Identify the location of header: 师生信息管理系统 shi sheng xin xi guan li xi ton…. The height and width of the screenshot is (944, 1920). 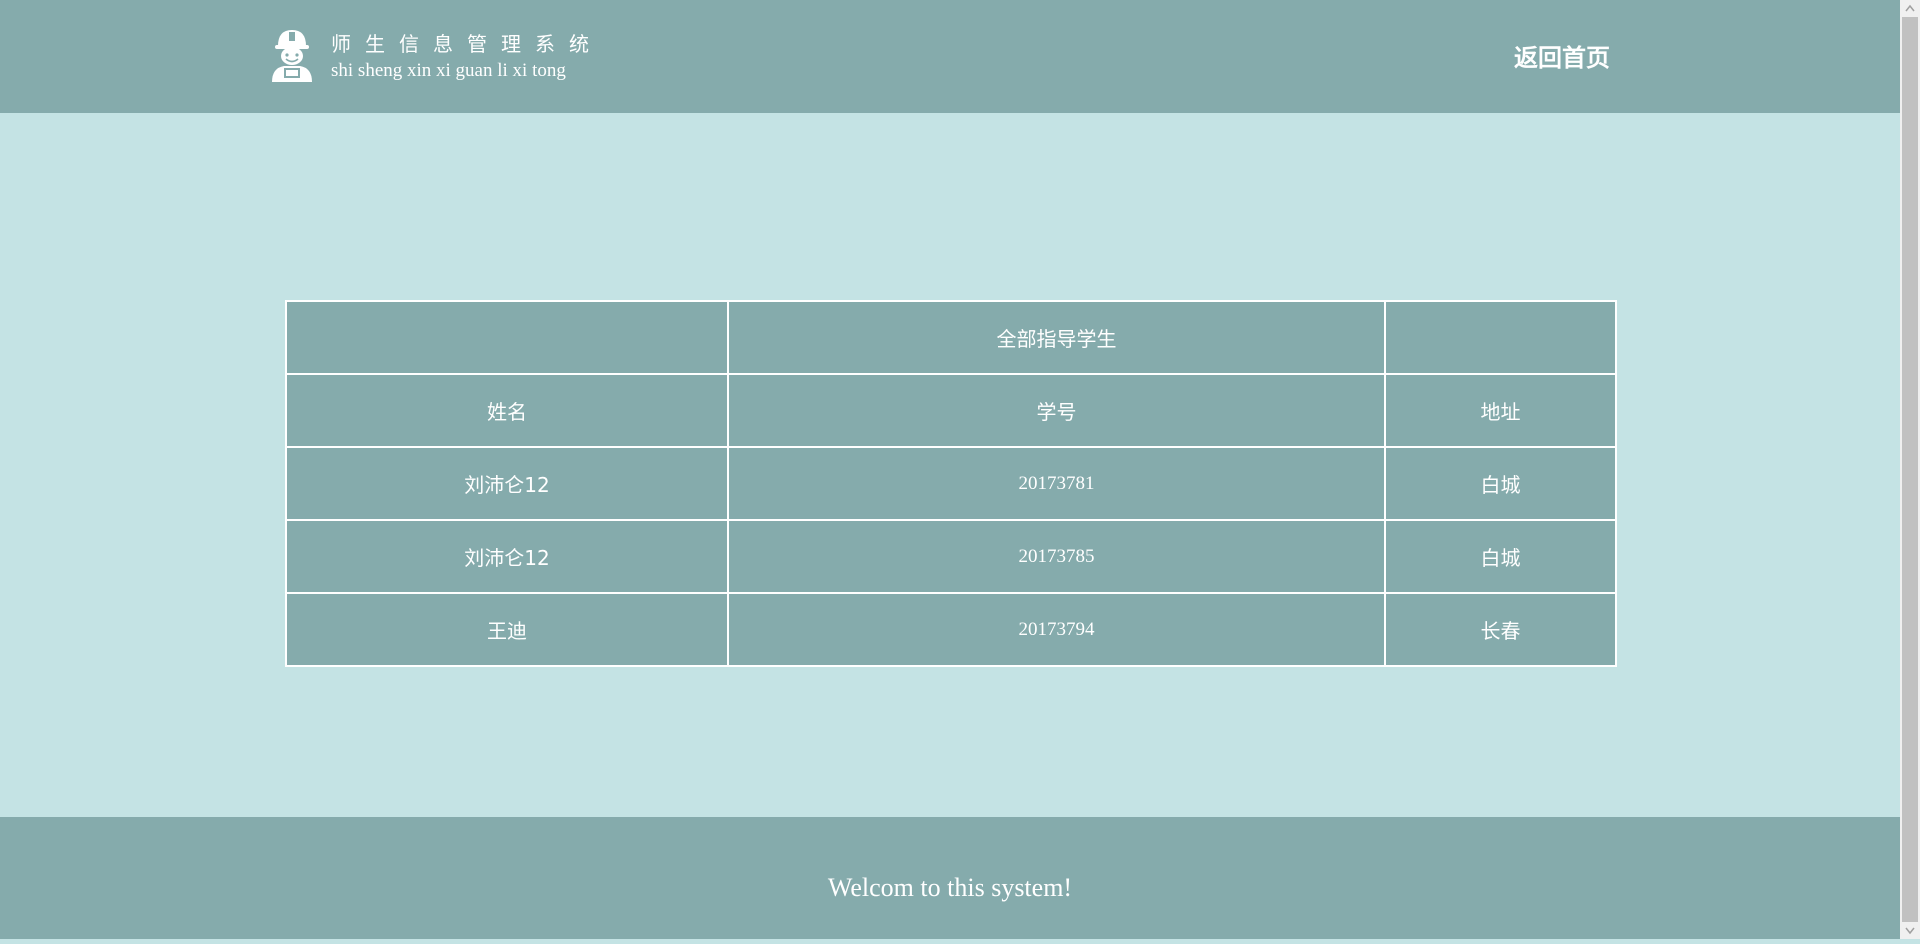
(950, 56).